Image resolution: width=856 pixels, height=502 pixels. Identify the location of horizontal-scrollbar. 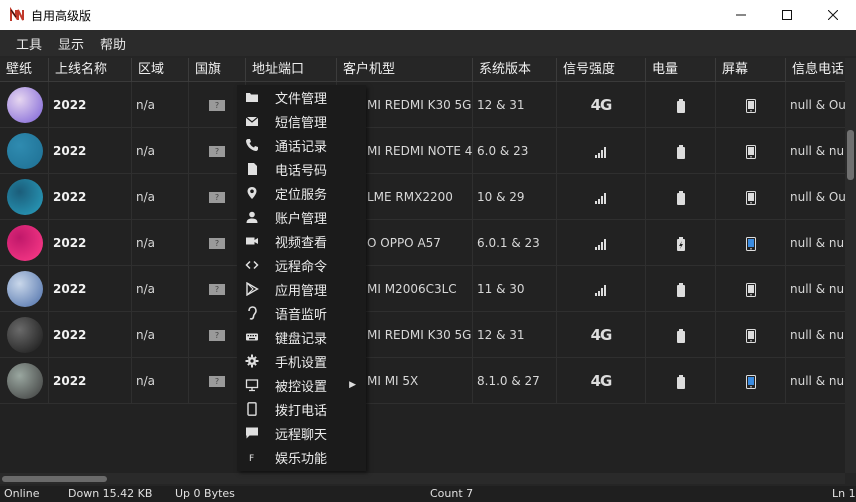
(422, 478).